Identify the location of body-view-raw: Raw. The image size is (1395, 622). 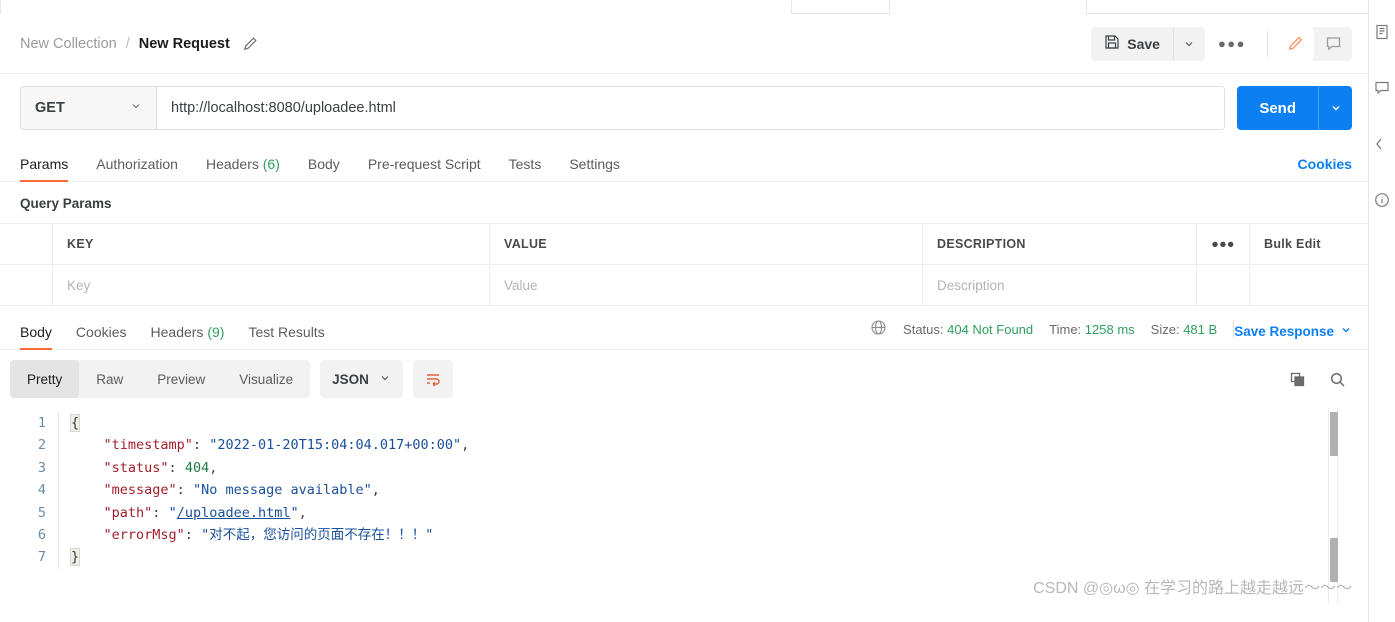
(109, 379).